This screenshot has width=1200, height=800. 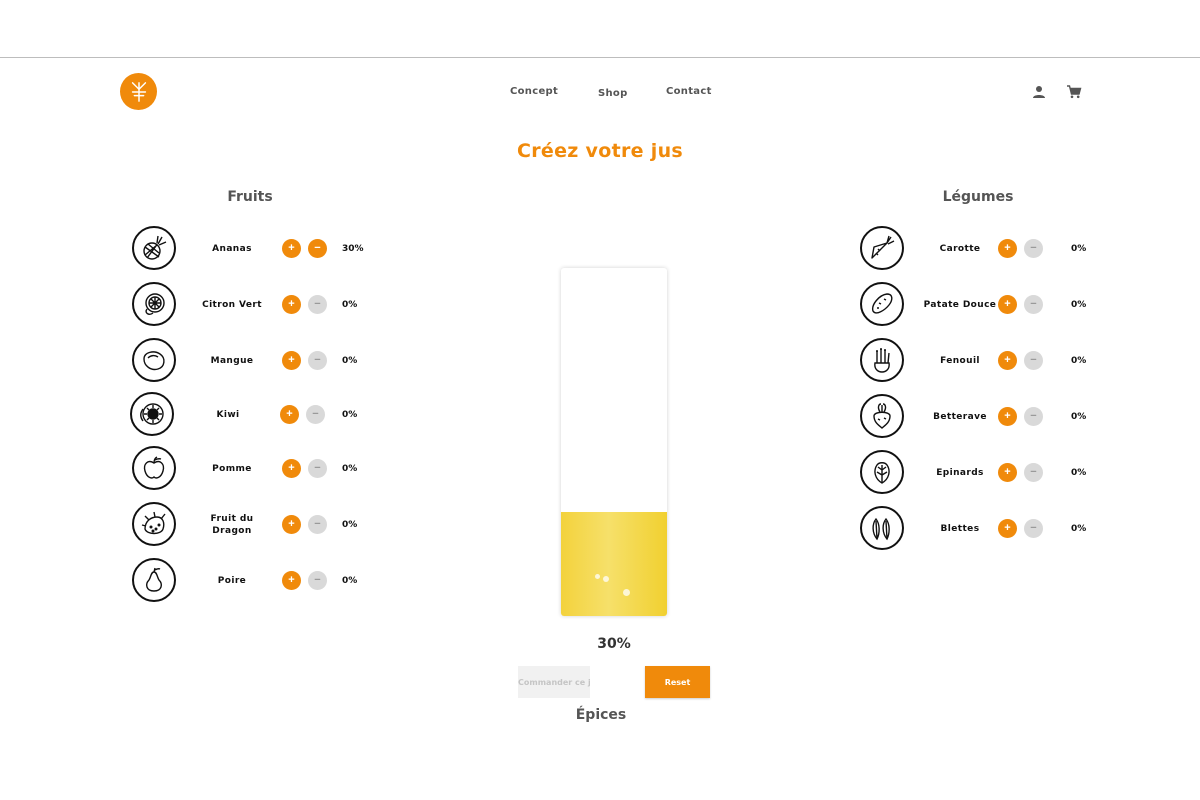 What do you see at coordinates (689, 91) in the screenshot?
I see `nav-contact: Contact` at bounding box center [689, 91].